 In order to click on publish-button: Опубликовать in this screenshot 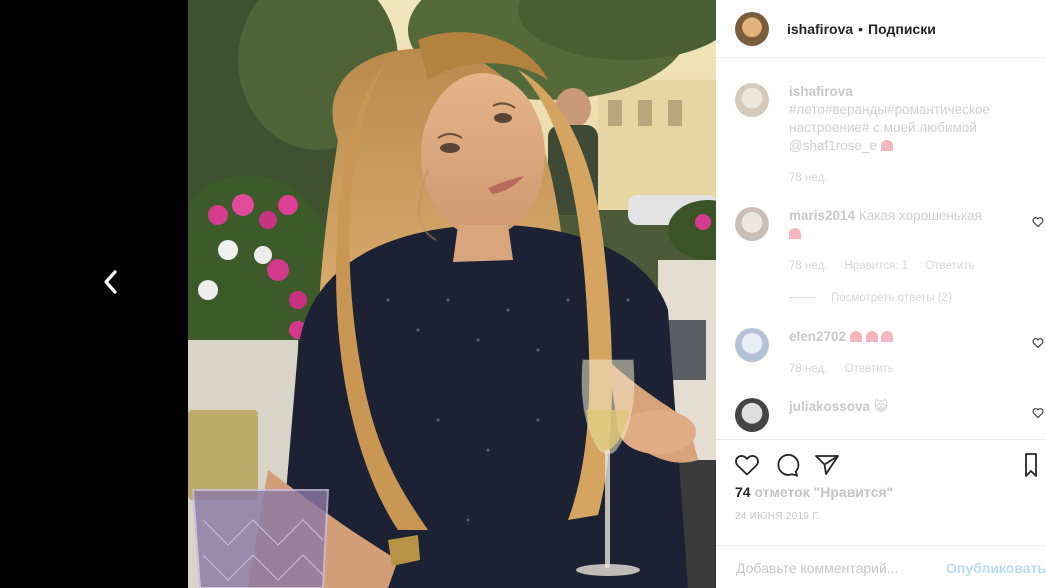, I will do `click(996, 568)`.